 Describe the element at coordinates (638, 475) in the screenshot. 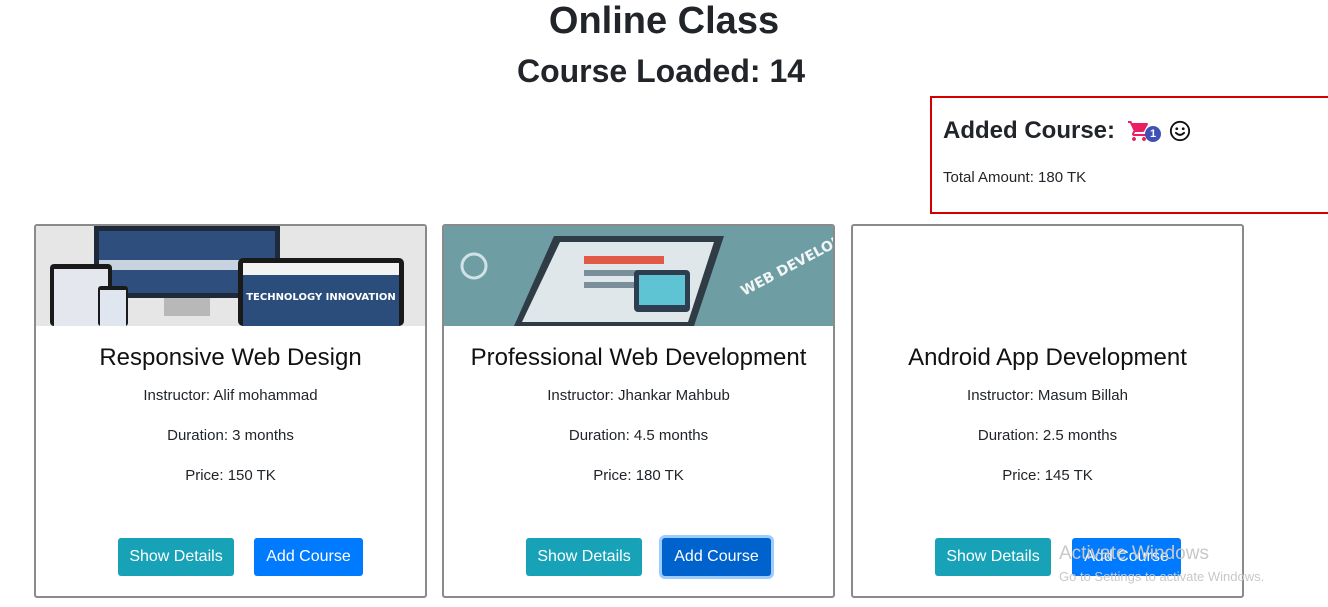

I see `course-price: Price: 180 TK` at that location.